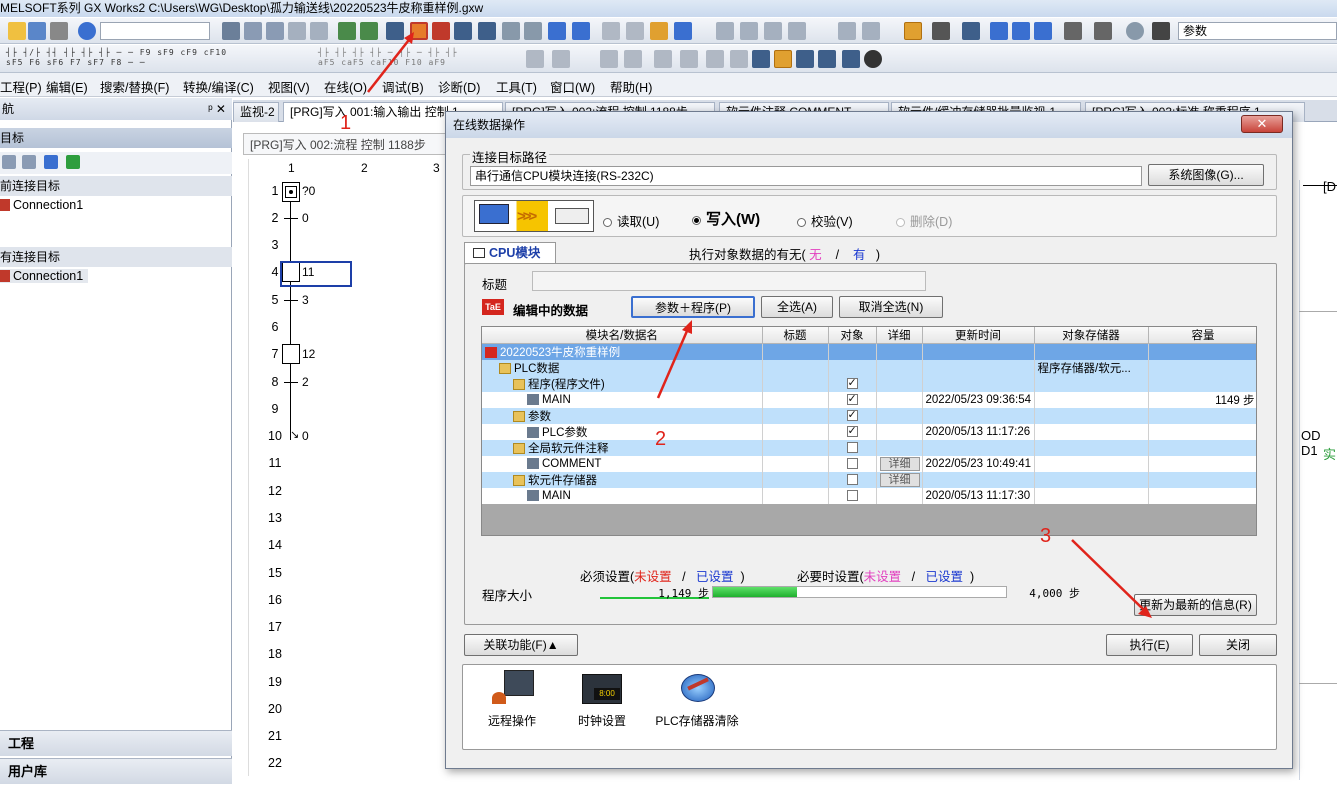 The height and width of the screenshot is (785, 1337). I want to click on menu-compile: 转换/编译(C), so click(218, 86).